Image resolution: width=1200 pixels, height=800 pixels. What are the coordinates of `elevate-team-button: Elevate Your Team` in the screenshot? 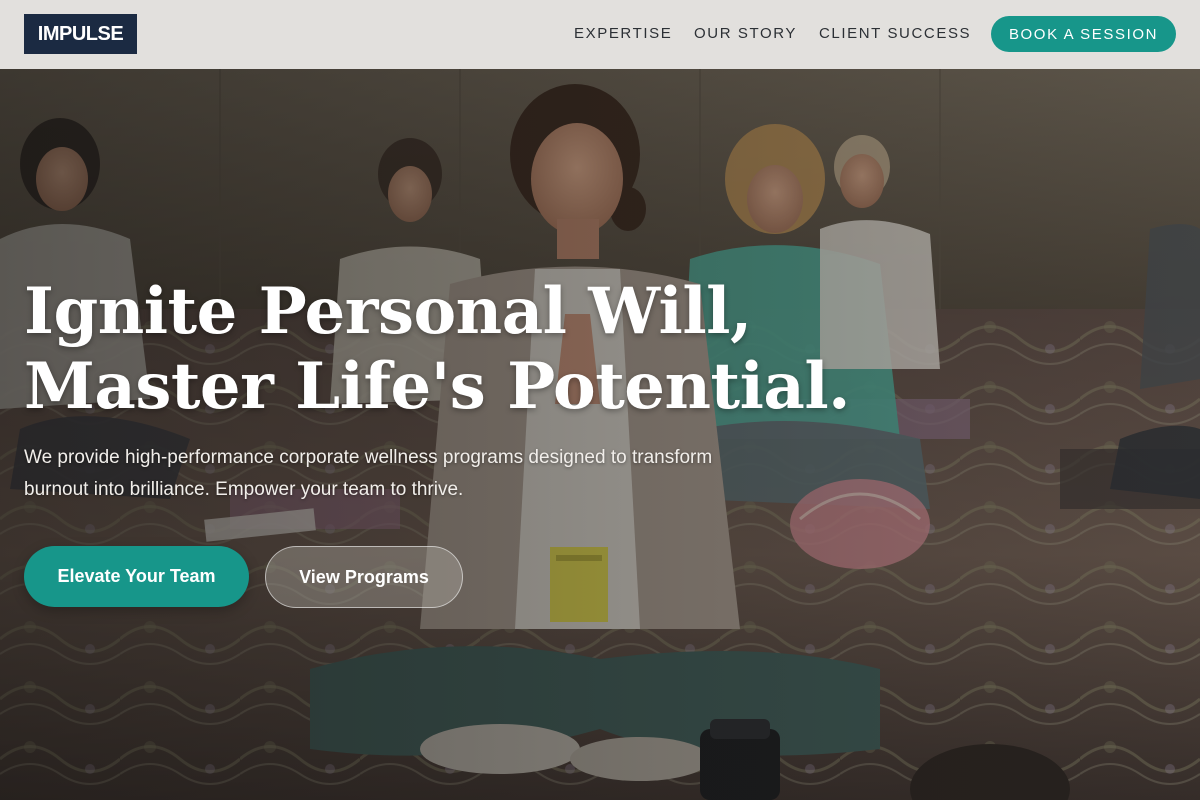 It's located at (136, 576).